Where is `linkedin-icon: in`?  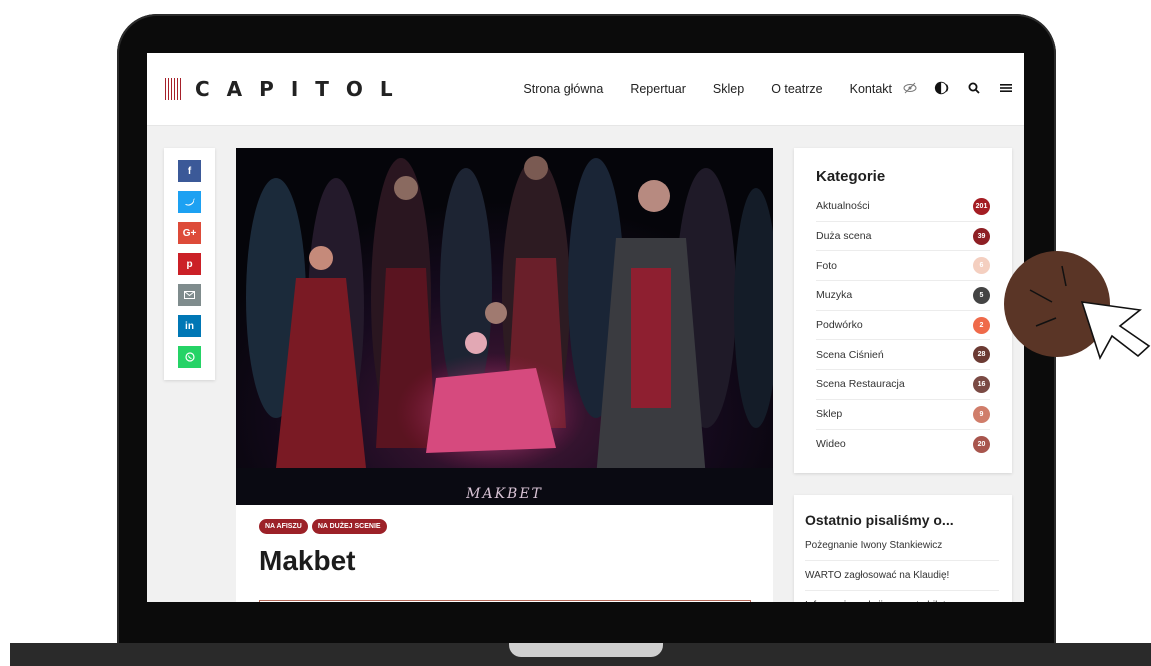 linkedin-icon: in is located at coordinates (189, 326).